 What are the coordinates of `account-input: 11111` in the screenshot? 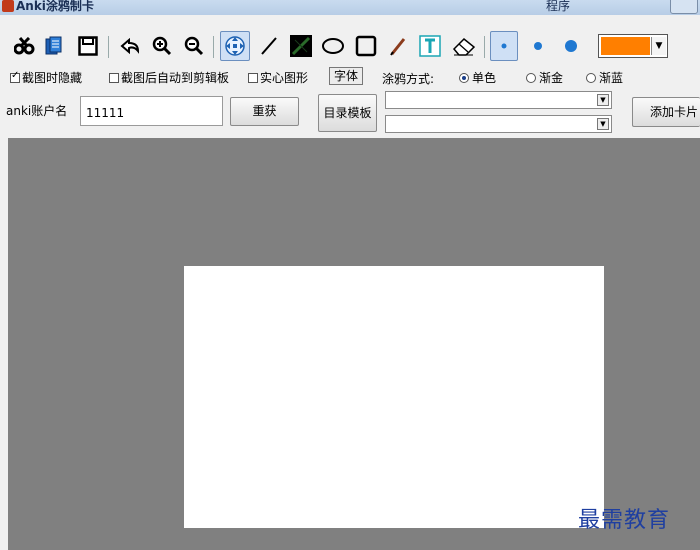 It's located at (151, 111).